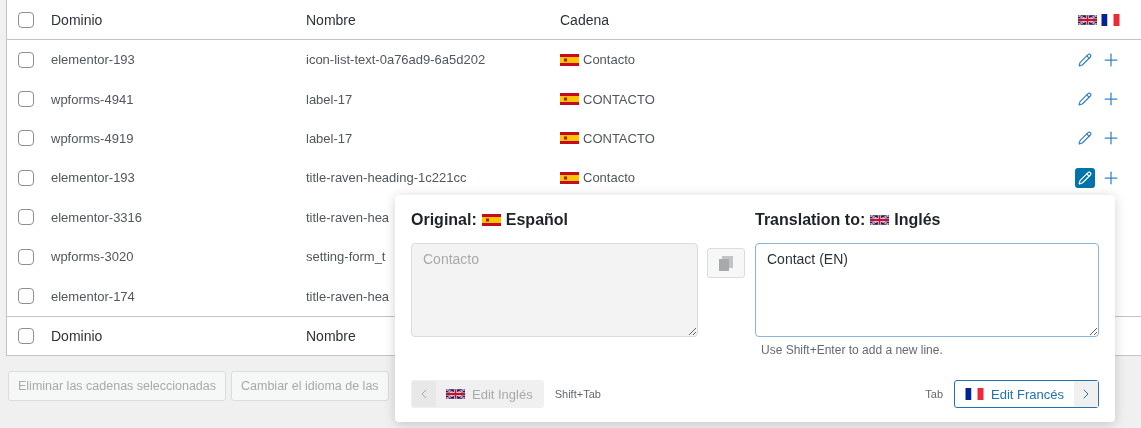 This screenshot has width=1141, height=428. Describe the element at coordinates (396, 60) in the screenshot. I see `name-cell: icon-list-text-0a76ad9-6a5d202` at that location.